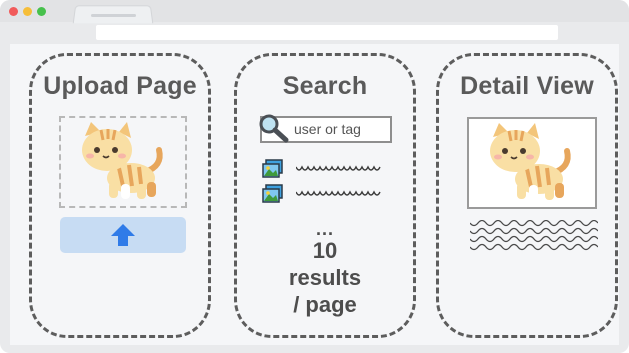 This screenshot has height=353, width=629. I want to click on upload-dropzone, so click(123, 162).